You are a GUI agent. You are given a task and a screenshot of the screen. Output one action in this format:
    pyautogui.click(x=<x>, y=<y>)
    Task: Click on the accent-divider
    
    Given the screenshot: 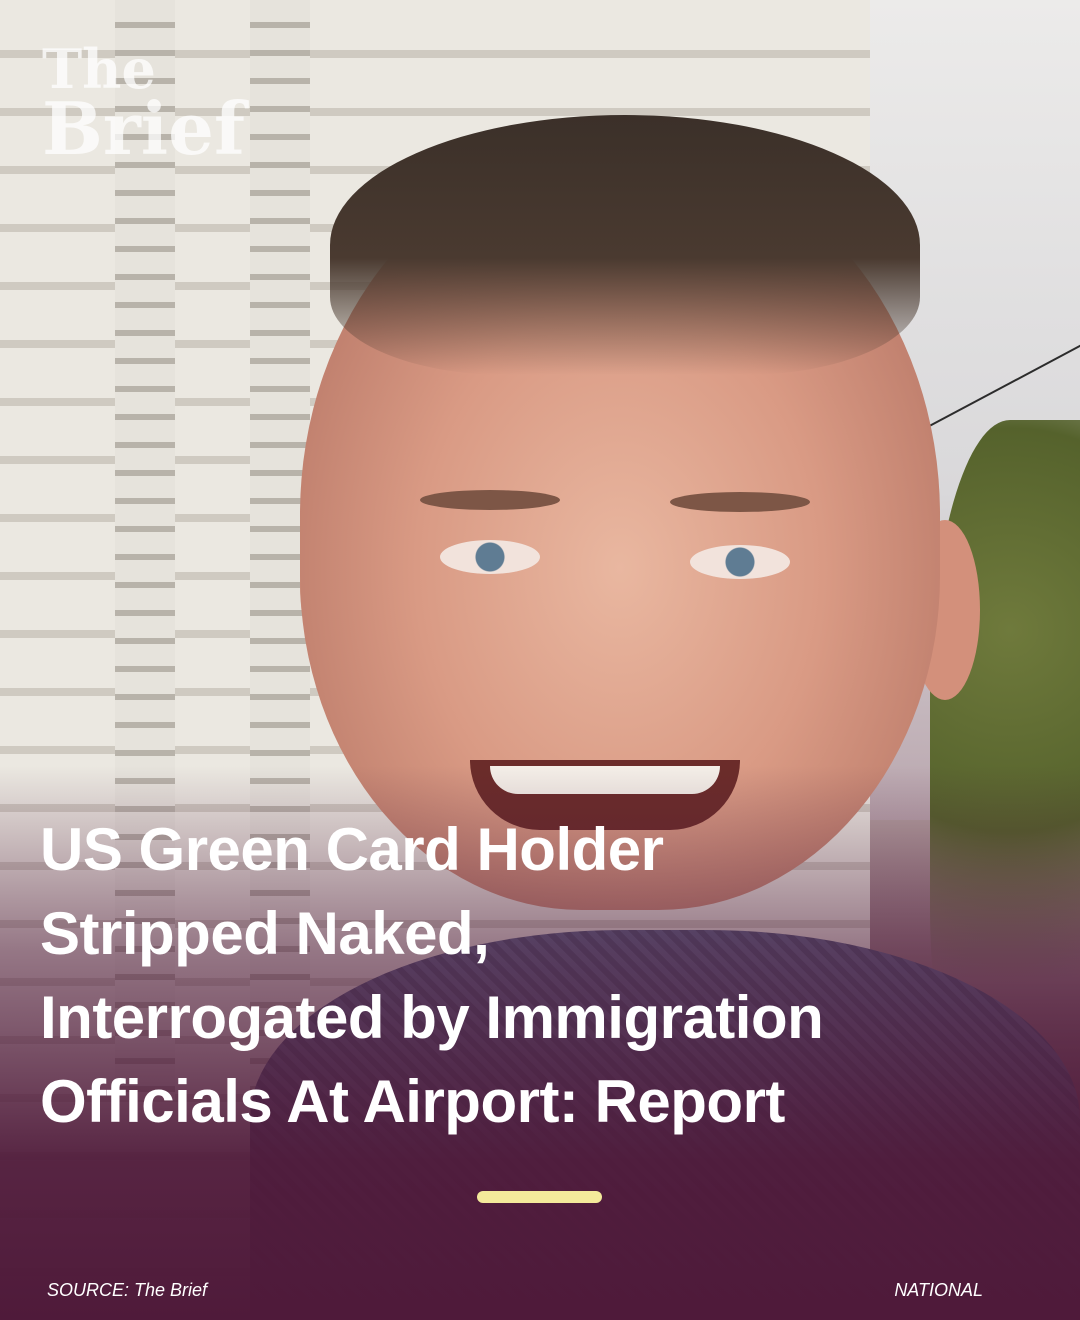 What is the action you would take?
    pyautogui.click(x=539, y=1197)
    